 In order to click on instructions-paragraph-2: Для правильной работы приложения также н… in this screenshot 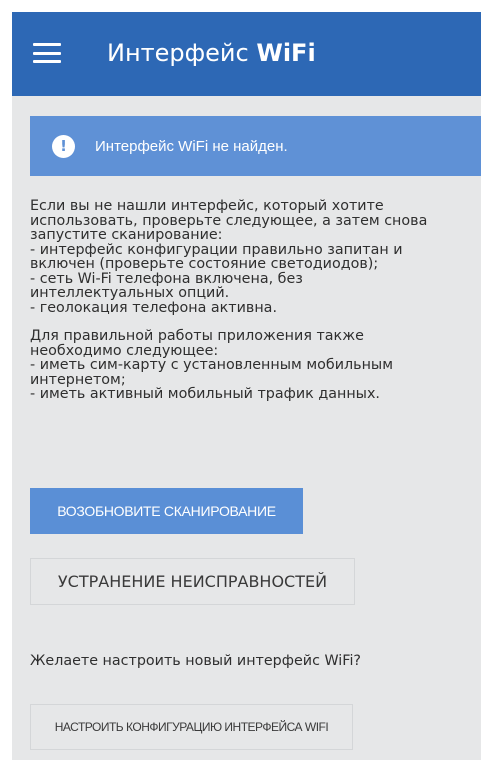, I will do `click(211, 365)`.